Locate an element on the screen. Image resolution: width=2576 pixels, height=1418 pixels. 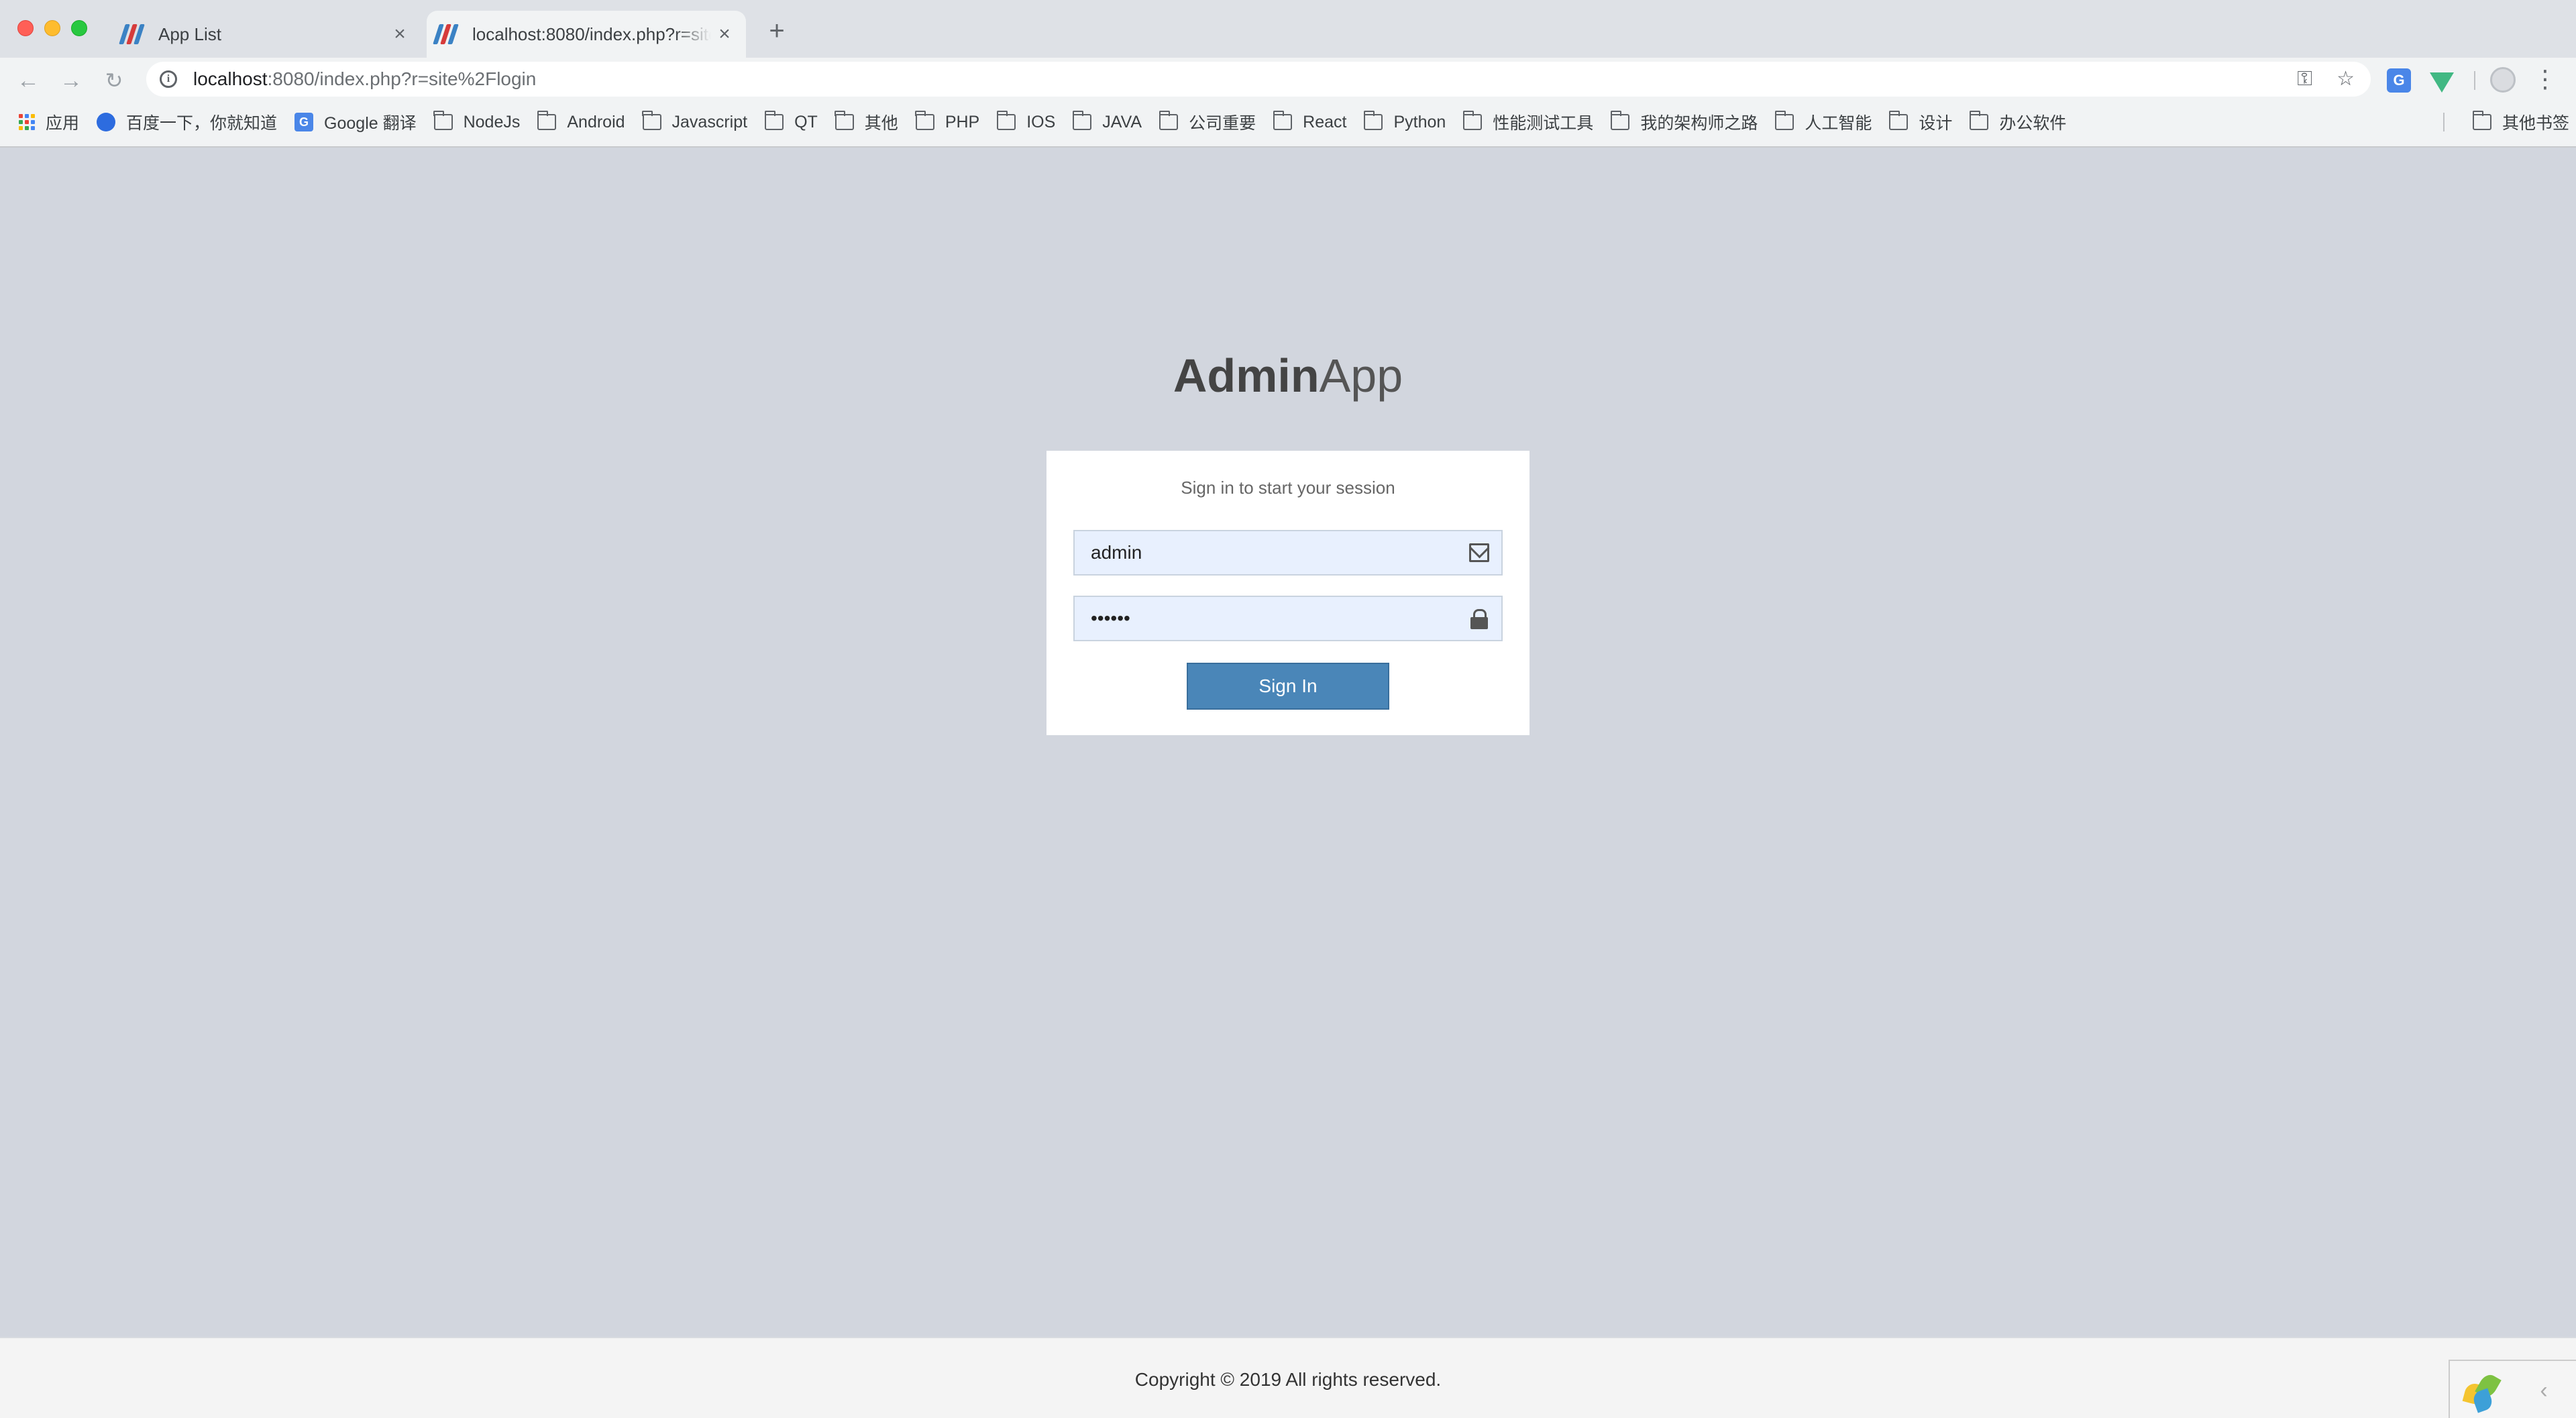
yii-favicon-icon is located at coordinates (446, 34).